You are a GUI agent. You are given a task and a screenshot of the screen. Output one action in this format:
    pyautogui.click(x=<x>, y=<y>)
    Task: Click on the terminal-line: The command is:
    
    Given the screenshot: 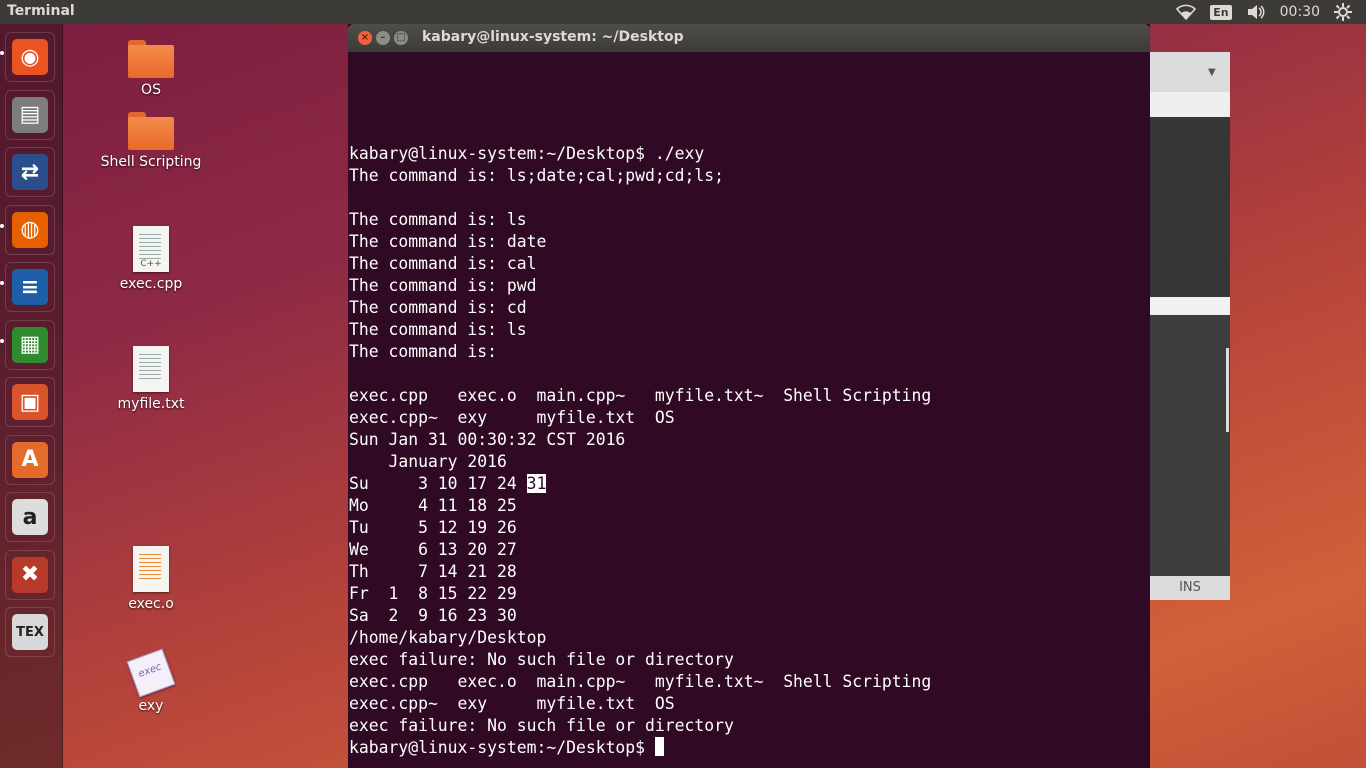 What is the action you would take?
    pyautogui.click(x=423, y=351)
    